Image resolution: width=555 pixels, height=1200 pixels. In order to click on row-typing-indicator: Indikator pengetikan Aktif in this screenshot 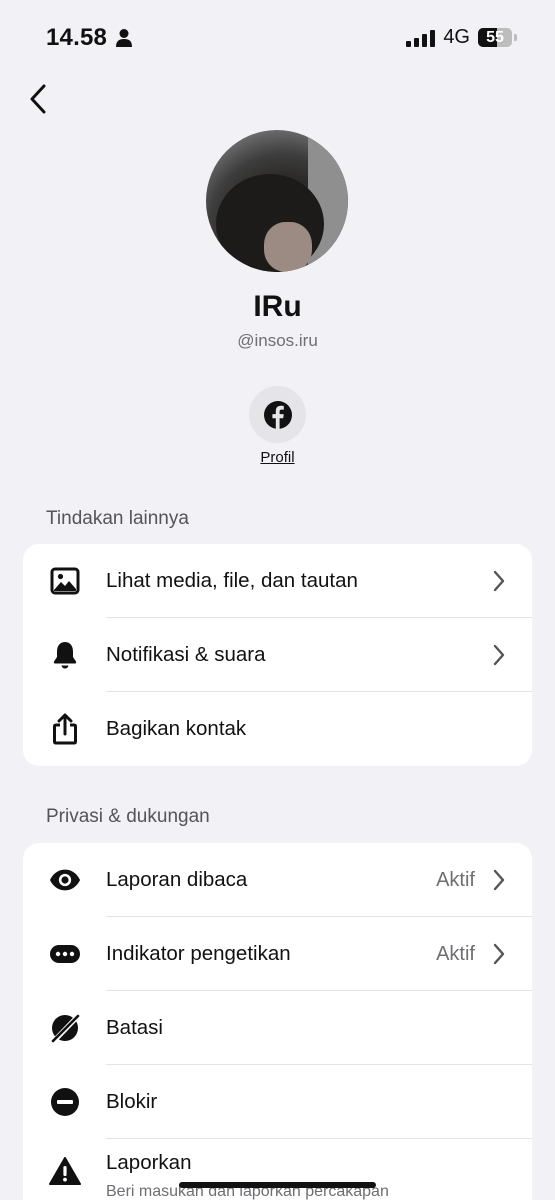, I will do `click(277, 954)`.